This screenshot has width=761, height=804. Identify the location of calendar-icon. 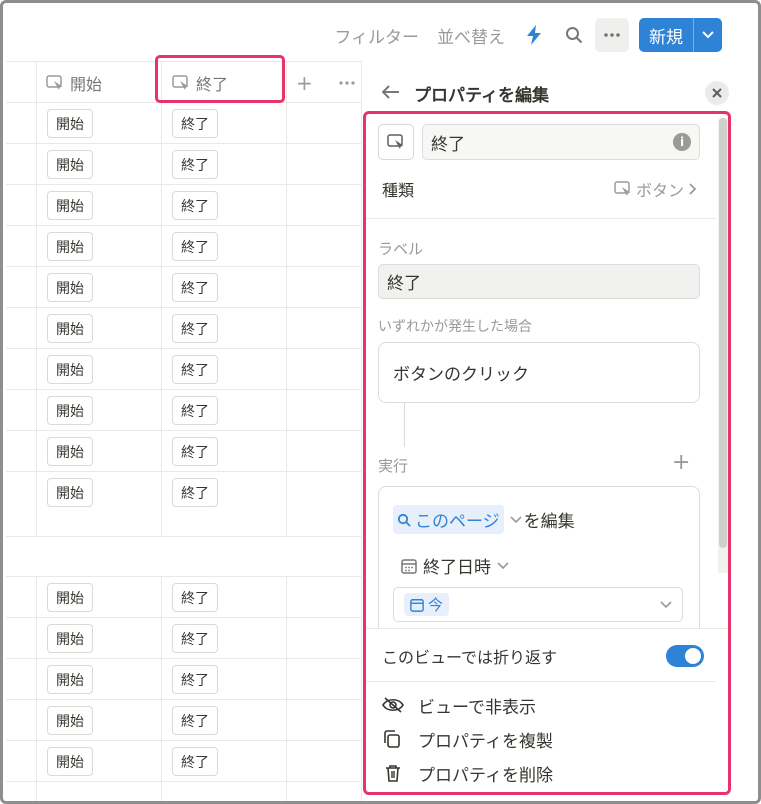
(417, 605).